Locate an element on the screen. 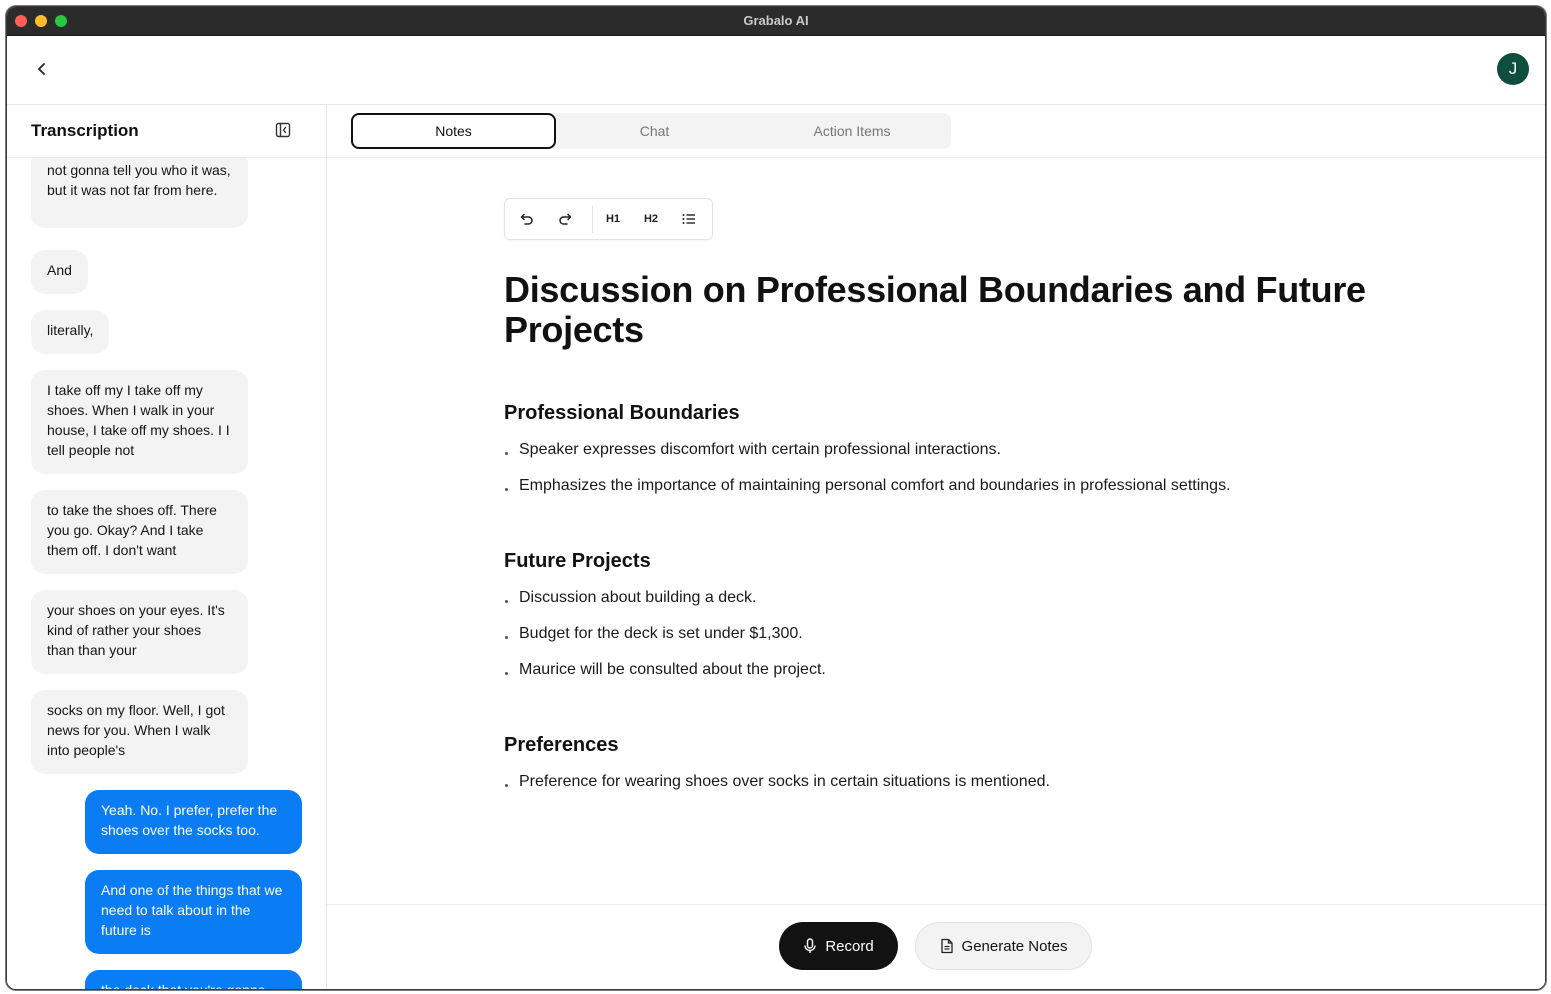 The image size is (1551, 994). microphone-icon is located at coordinates (810, 945).